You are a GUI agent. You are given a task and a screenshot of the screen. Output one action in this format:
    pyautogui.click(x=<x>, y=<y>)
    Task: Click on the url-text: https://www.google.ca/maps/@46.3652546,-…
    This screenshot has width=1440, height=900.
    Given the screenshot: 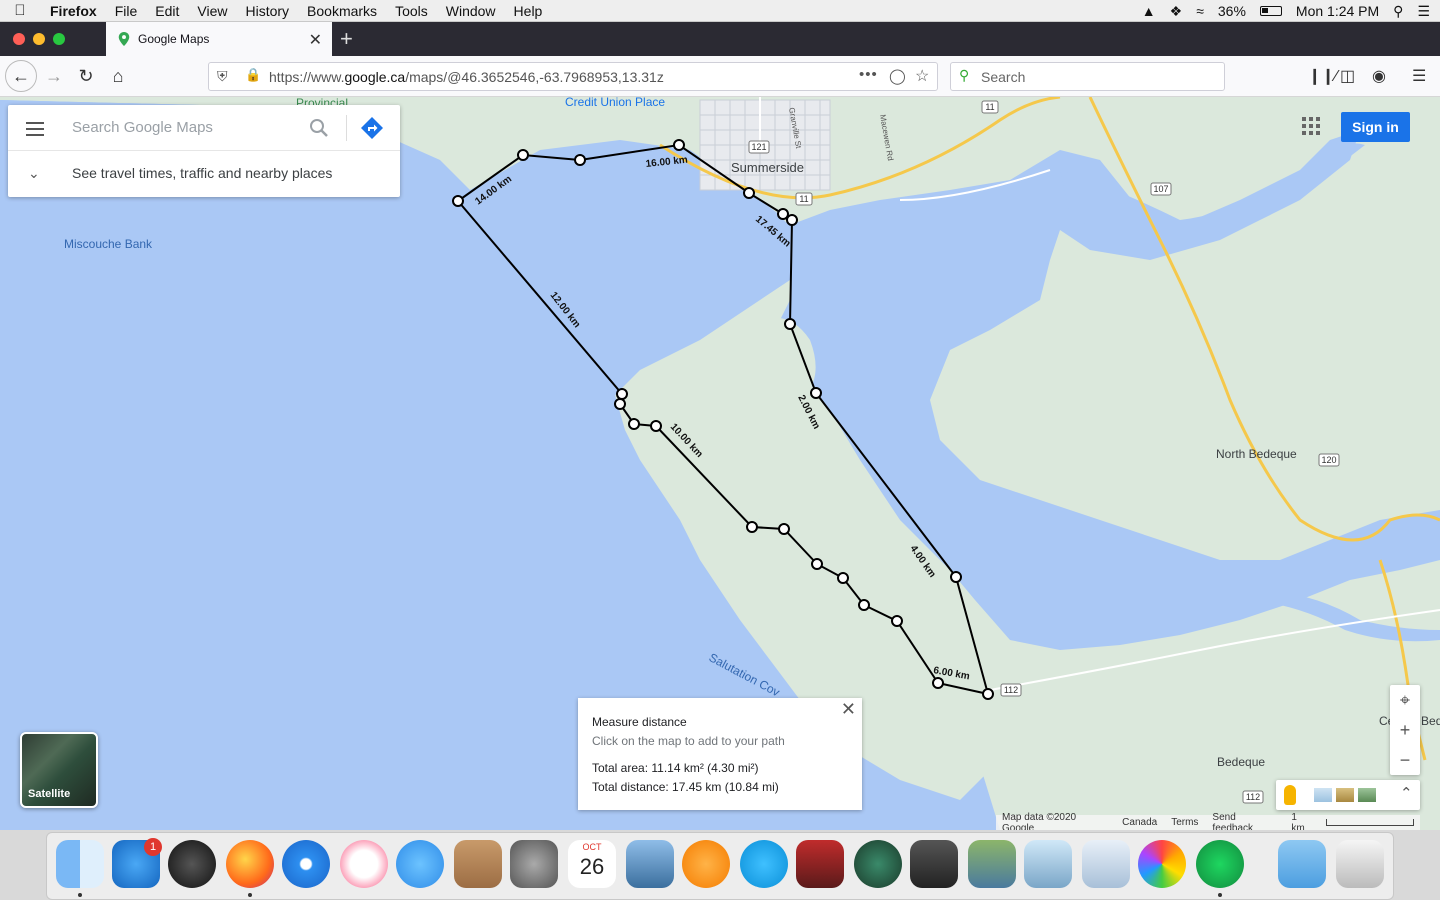 What is the action you would take?
    pyautogui.click(x=466, y=77)
    